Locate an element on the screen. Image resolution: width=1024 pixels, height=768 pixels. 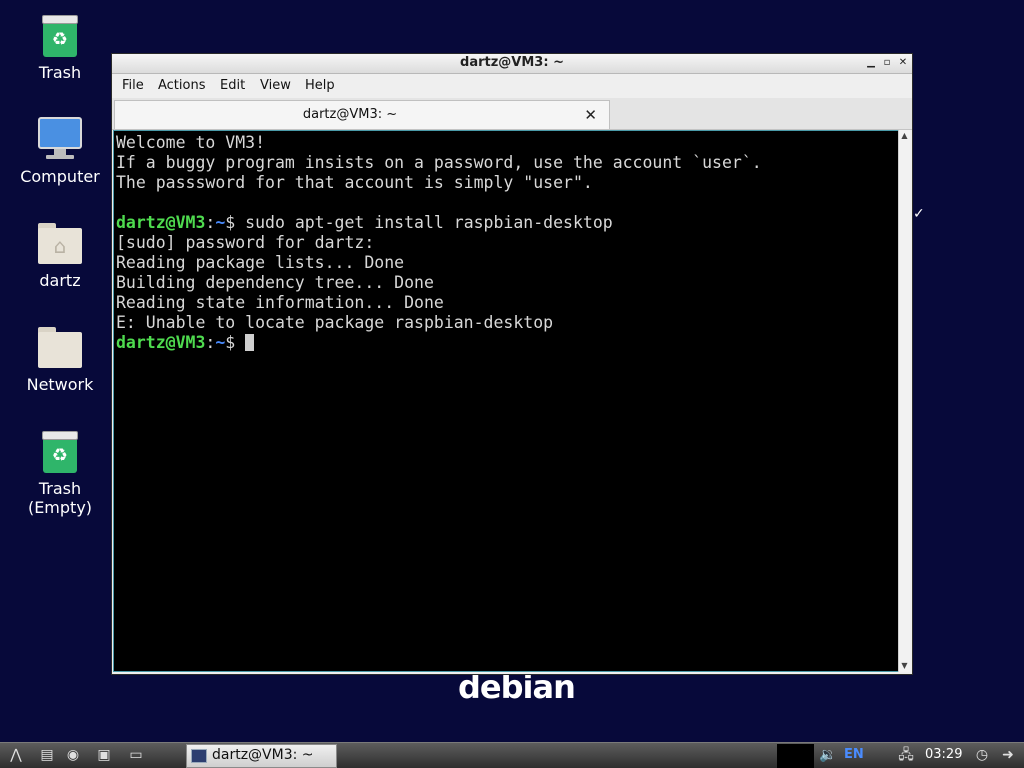
desktop-icon-label: Trash (Empty) is located at coordinates (60, 498).